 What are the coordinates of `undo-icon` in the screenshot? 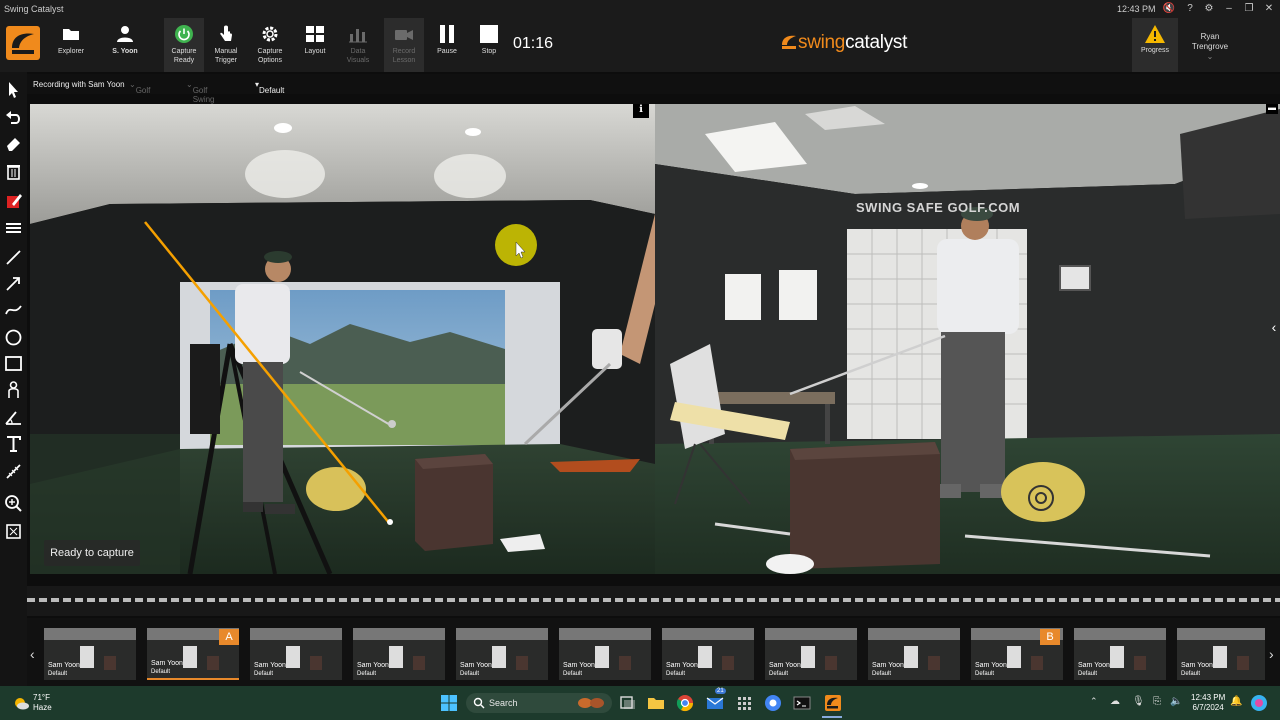 It's located at (13, 117).